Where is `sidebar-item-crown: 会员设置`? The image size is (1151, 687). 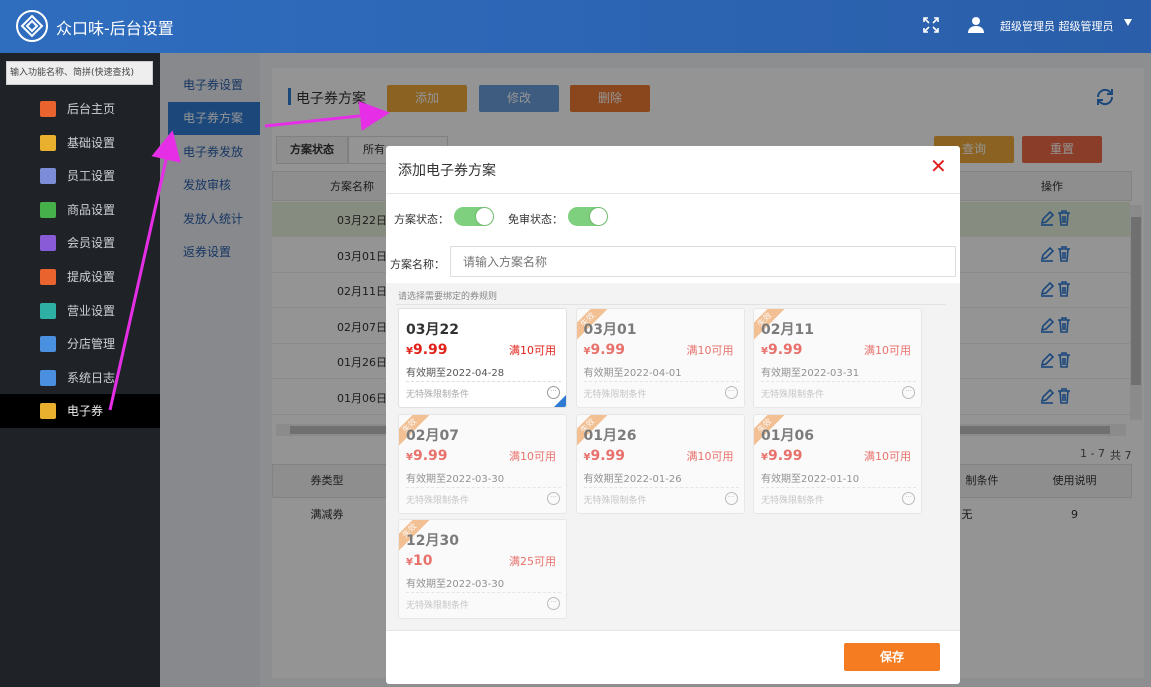
sidebar-item-crown: 会员设置 is located at coordinates (80, 243).